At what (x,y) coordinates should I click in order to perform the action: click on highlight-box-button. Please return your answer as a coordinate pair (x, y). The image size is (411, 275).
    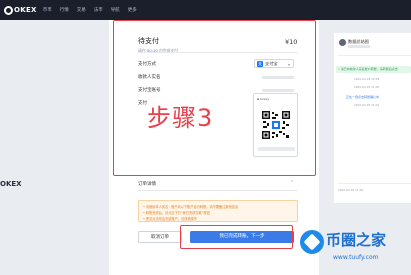
    Looking at the image, I should click on (236, 237).